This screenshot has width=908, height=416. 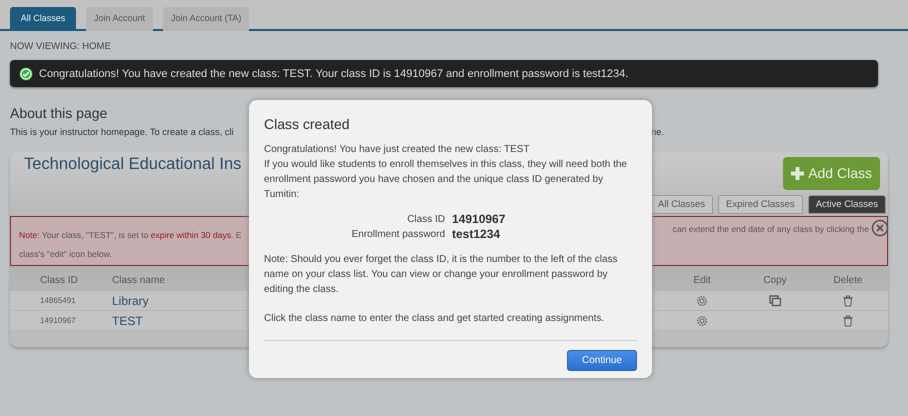 I want to click on filter-tab: Expired Classes, so click(x=760, y=204).